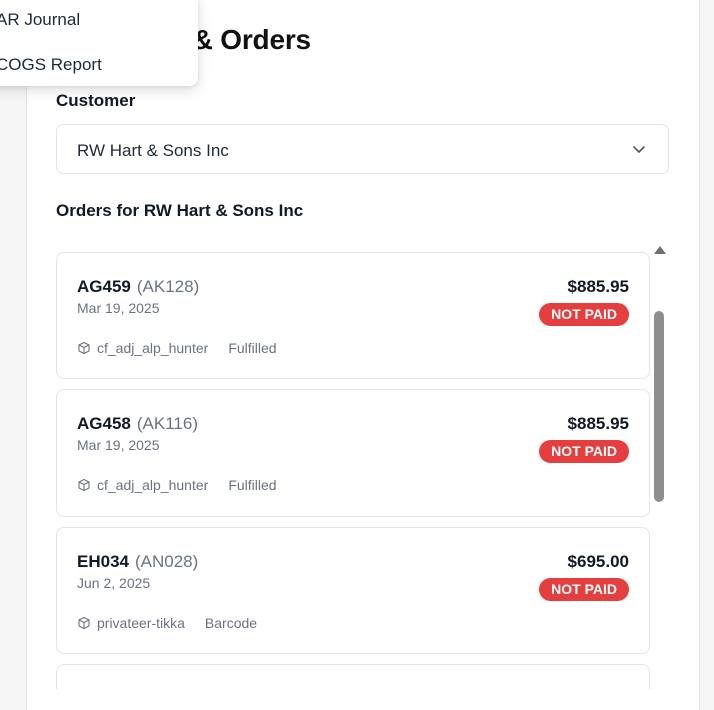  I want to click on order-number-text: AG459, so click(104, 286).